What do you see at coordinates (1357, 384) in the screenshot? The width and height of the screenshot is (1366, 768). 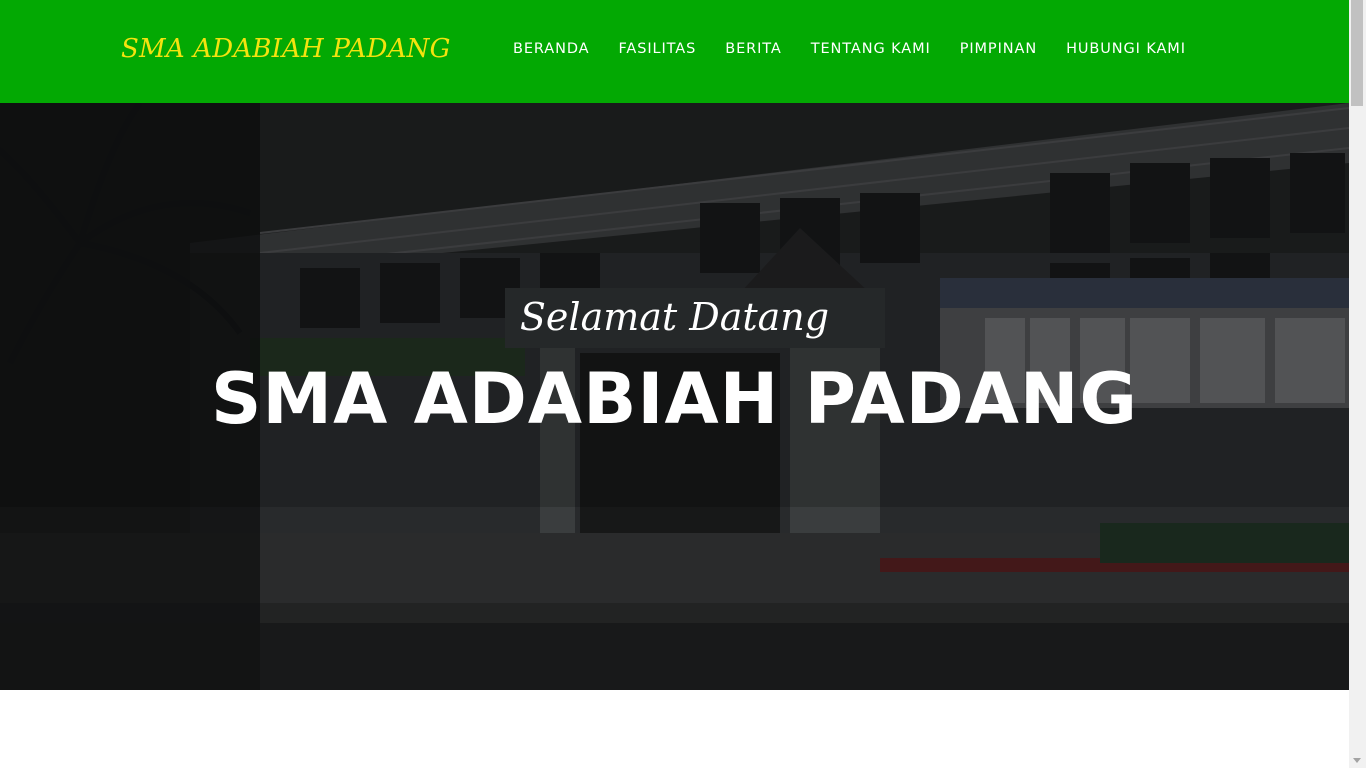 I see `page-scrollbar` at bounding box center [1357, 384].